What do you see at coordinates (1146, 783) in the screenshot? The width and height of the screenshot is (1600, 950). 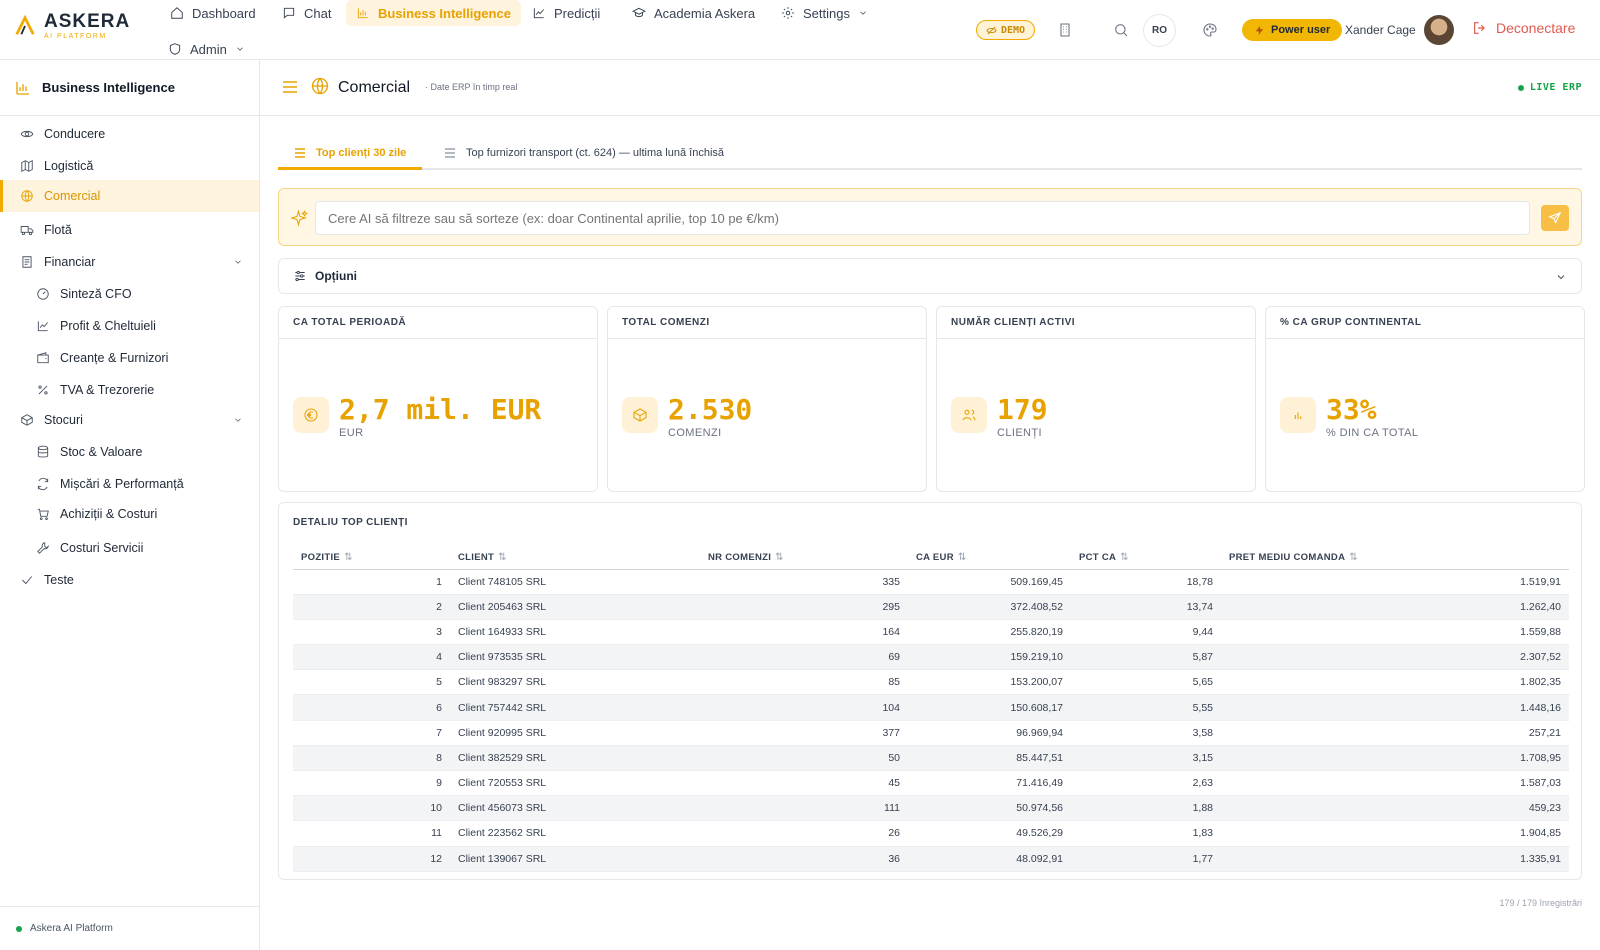 I see `cell-pct-ca: 2,63` at bounding box center [1146, 783].